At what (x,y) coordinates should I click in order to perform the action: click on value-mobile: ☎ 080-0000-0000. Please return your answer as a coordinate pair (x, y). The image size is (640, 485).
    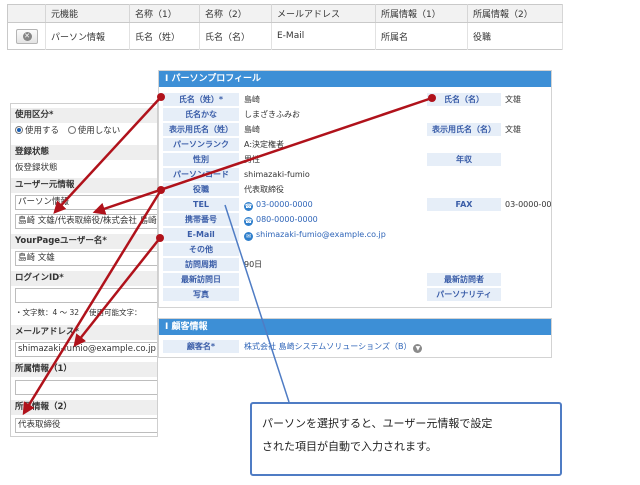
    Looking at the image, I should click on (281, 219).